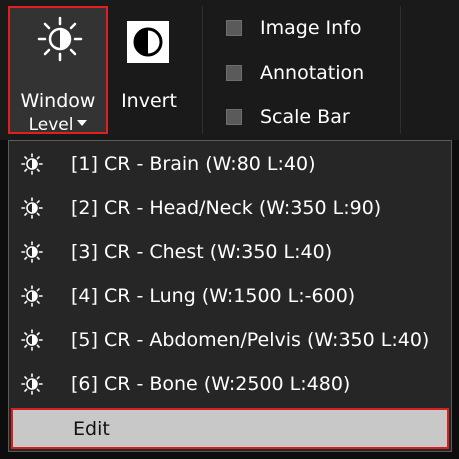 The height and width of the screenshot is (459, 459). Describe the element at coordinates (152, 70) in the screenshot. I see `invert-button: Invert` at that location.